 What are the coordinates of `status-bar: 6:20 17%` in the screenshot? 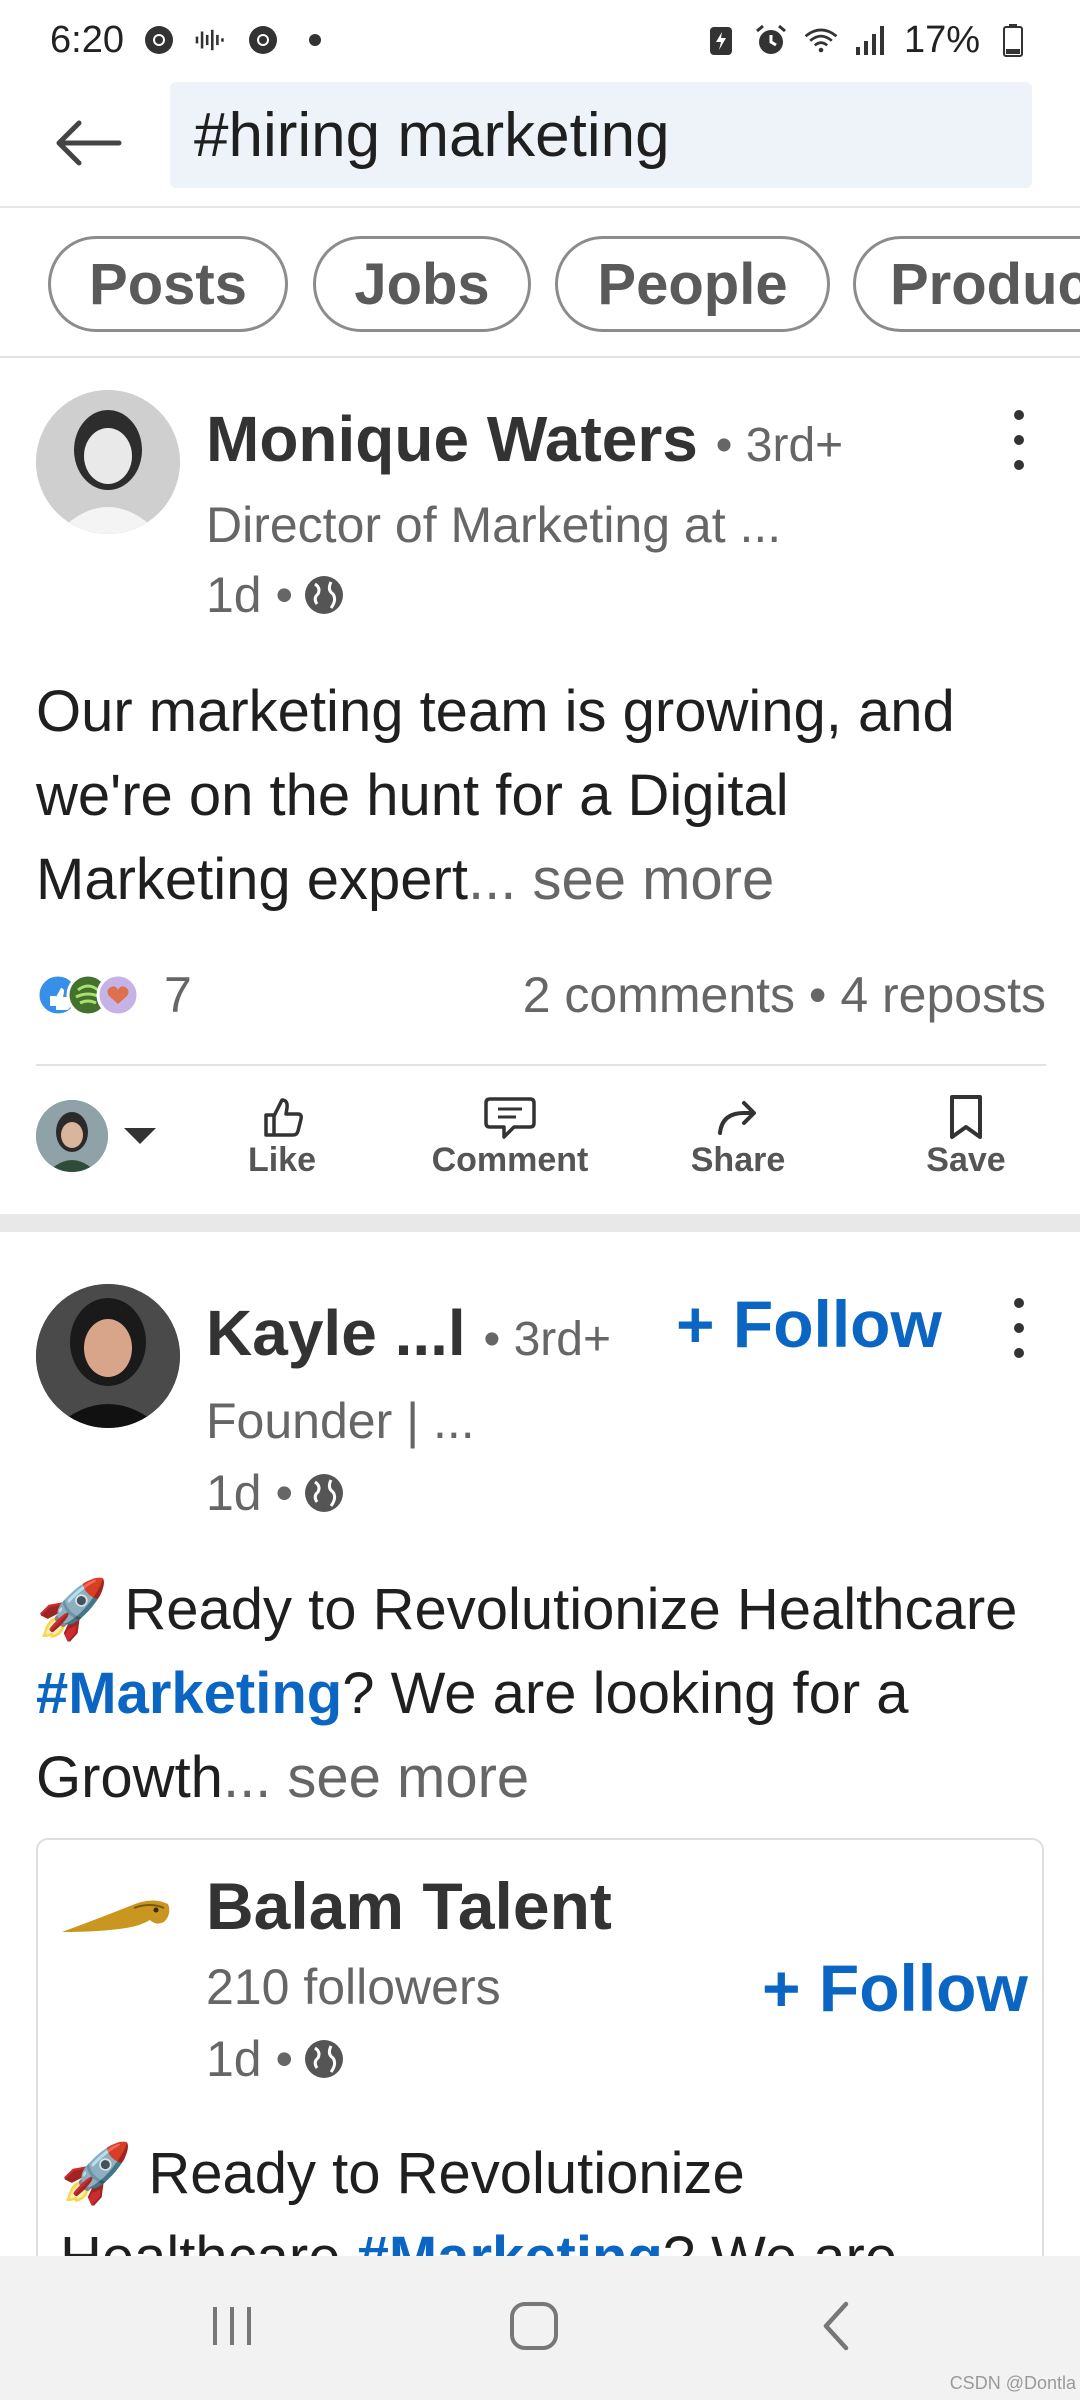 It's located at (540, 40).